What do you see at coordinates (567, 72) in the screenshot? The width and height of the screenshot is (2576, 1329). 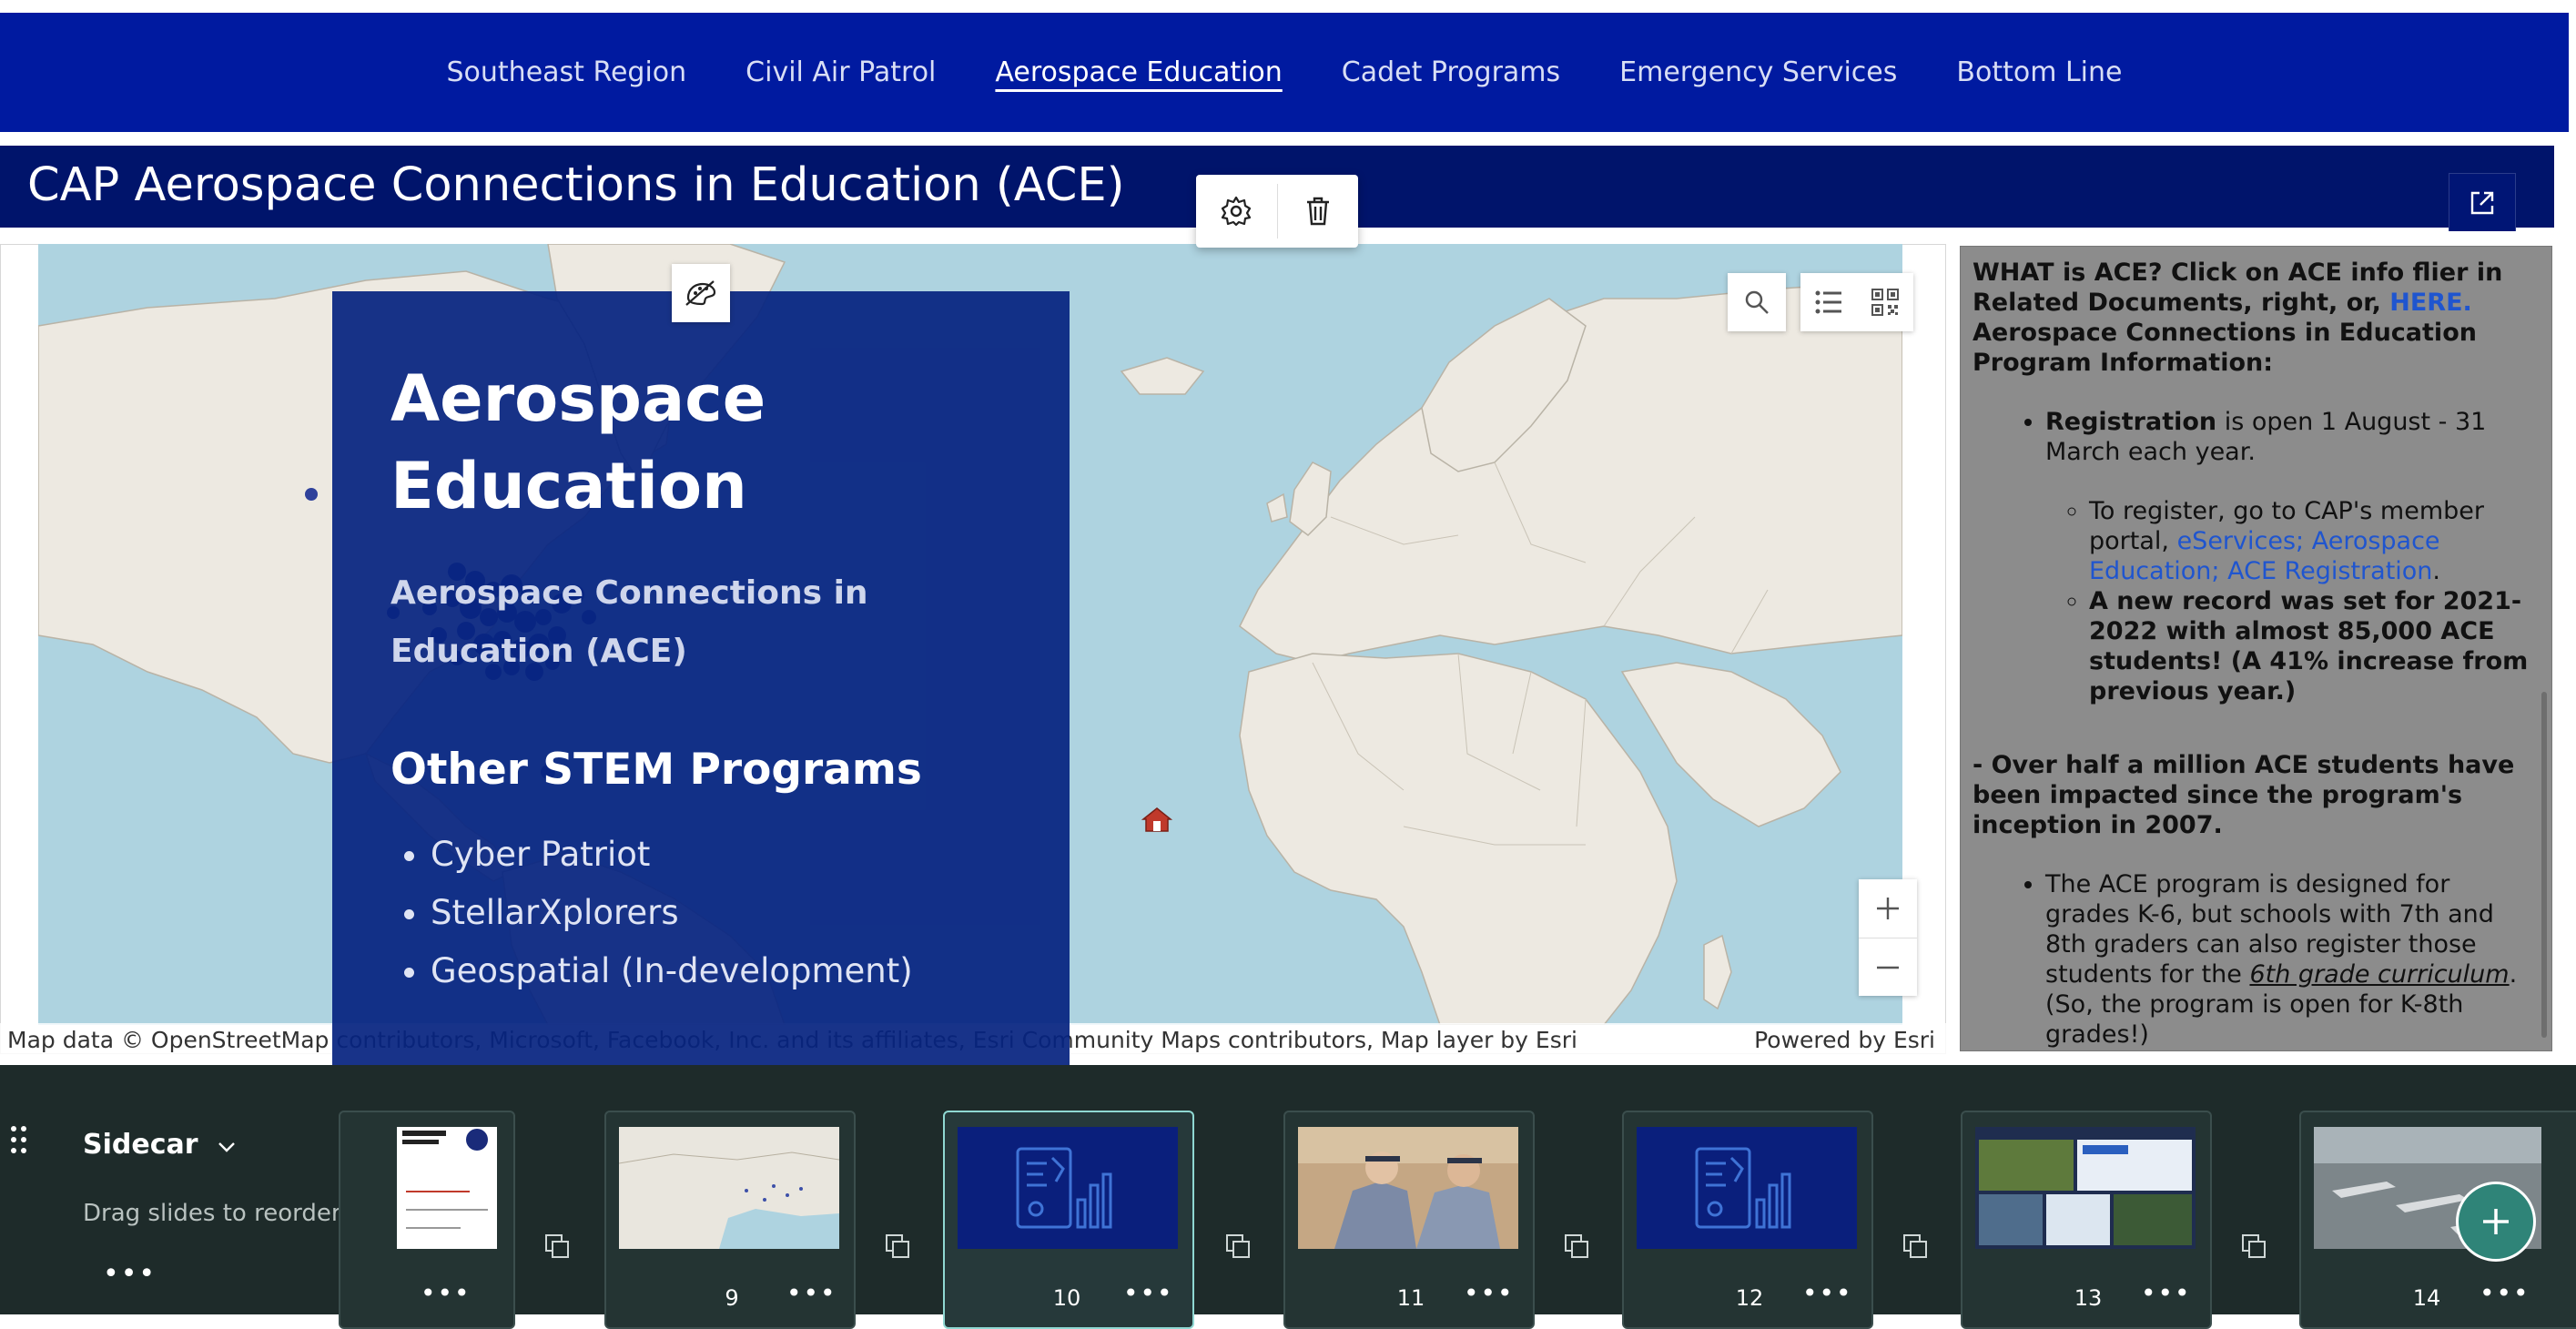 I see `nav-item-southeast-region: Southeast Region` at bounding box center [567, 72].